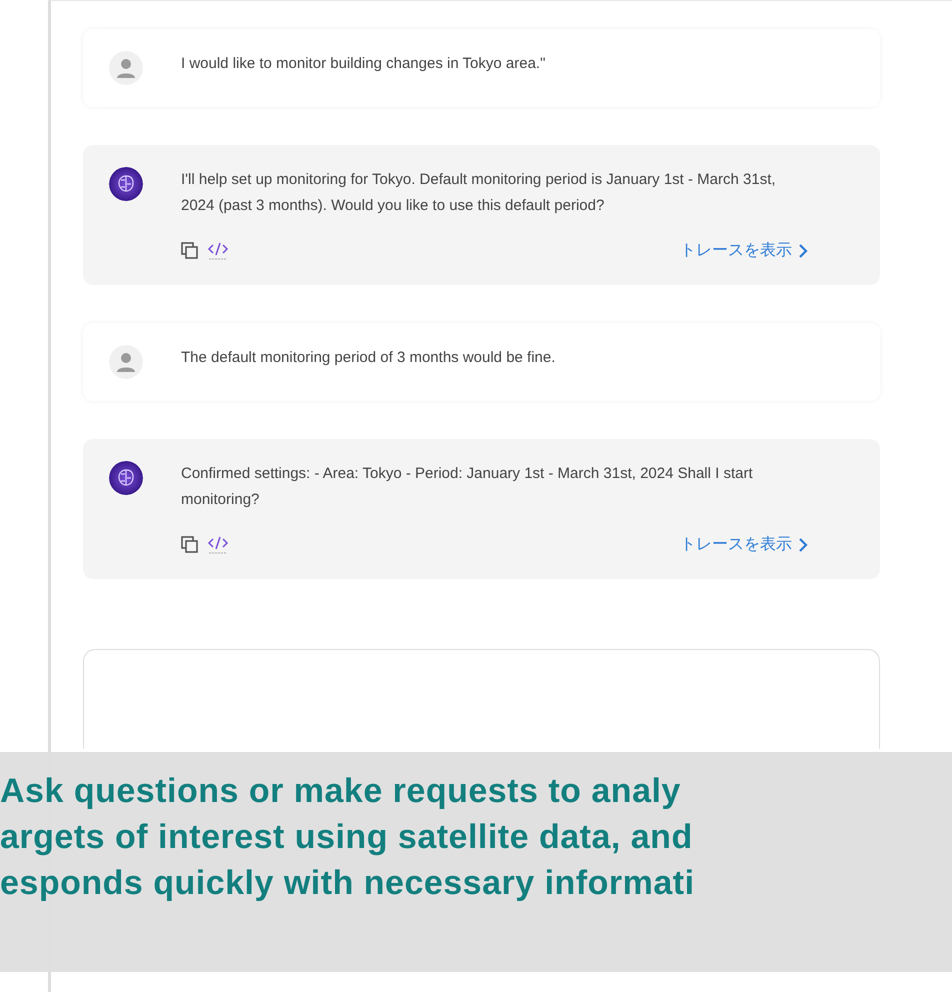 Image resolution: width=952 pixels, height=992 pixels. I want to click on message-text: Confirmed settings: - Area: Tokyo - Period: January 1st - March 31st, 2024 Shall I start monitoring?, so click(467, 487).